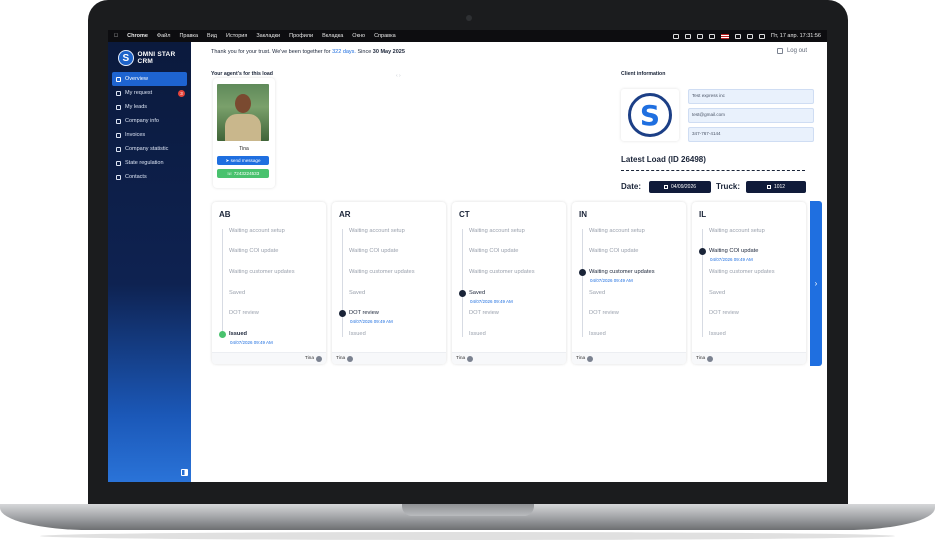 The width and height of the screenshot is (935, 542). What do you see at coordinates (236, 36) in the screenshot?
I see `menu-item: История` at bounding box center [236, 36].